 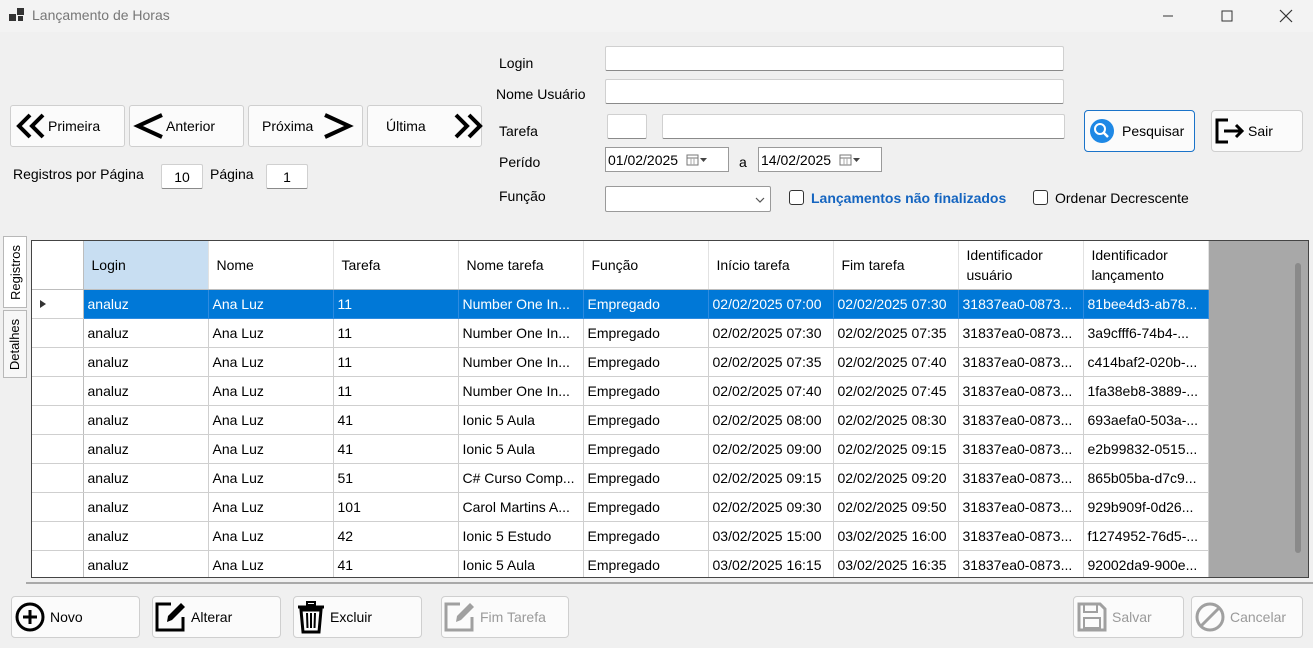 I want to click on next-page-button: Próxima, so click(x=305, y=126).